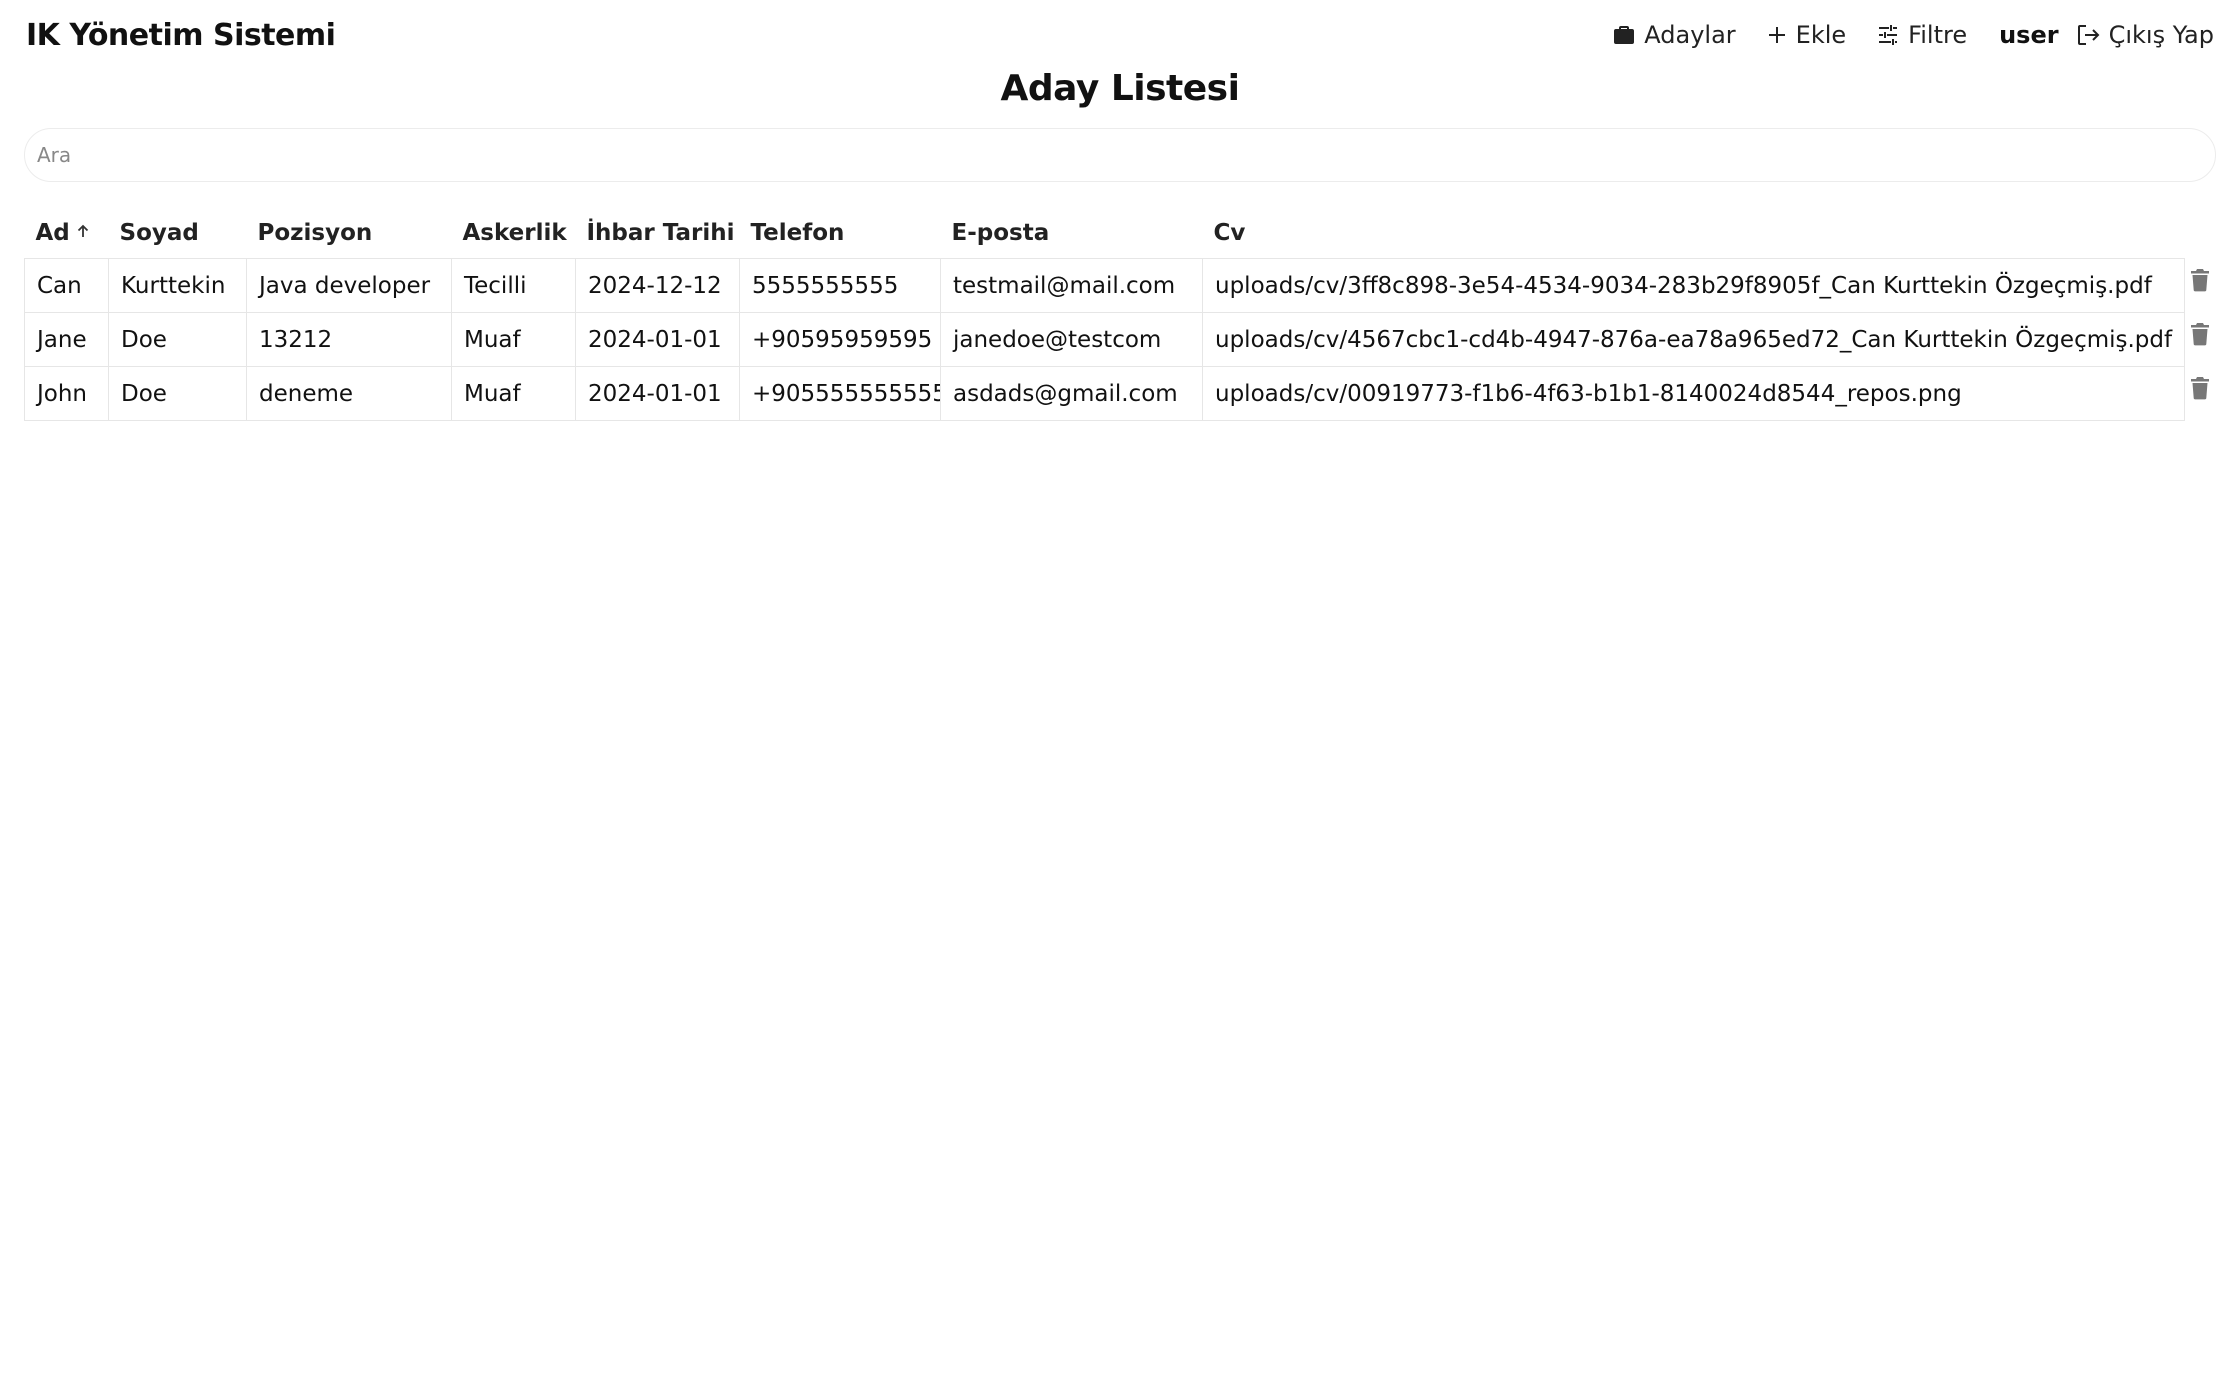  I want to click on column-header-telefon: Telefon, so click(840, 233).